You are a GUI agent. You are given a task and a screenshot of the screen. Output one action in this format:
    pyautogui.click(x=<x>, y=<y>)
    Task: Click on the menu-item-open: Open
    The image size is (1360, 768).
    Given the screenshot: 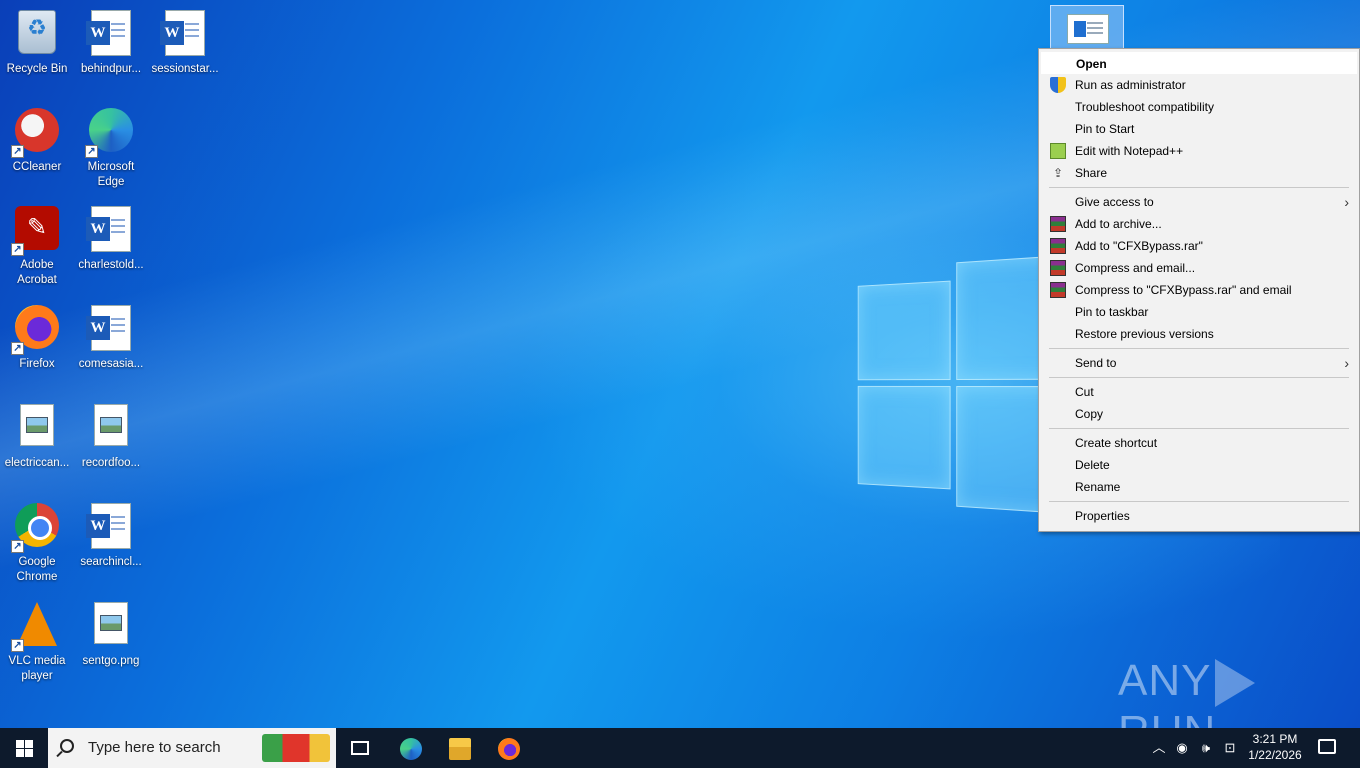 What is the action you would take?
    pyautogui.click(x=1199, y=63)
    